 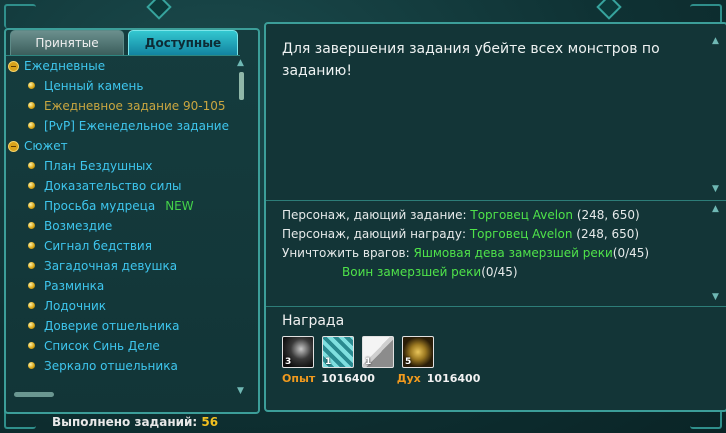 I want to click on quest-item: Загадочная девушка, so click(x=123, y=266).